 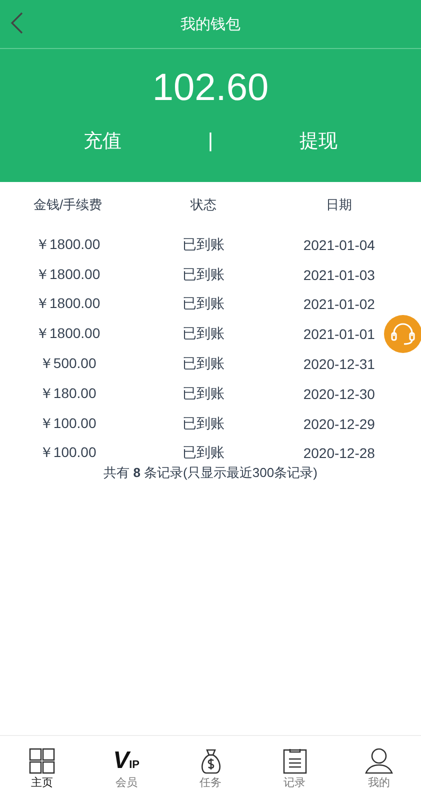 I want to click on action-button: 充值, so click(x=102, y=141).